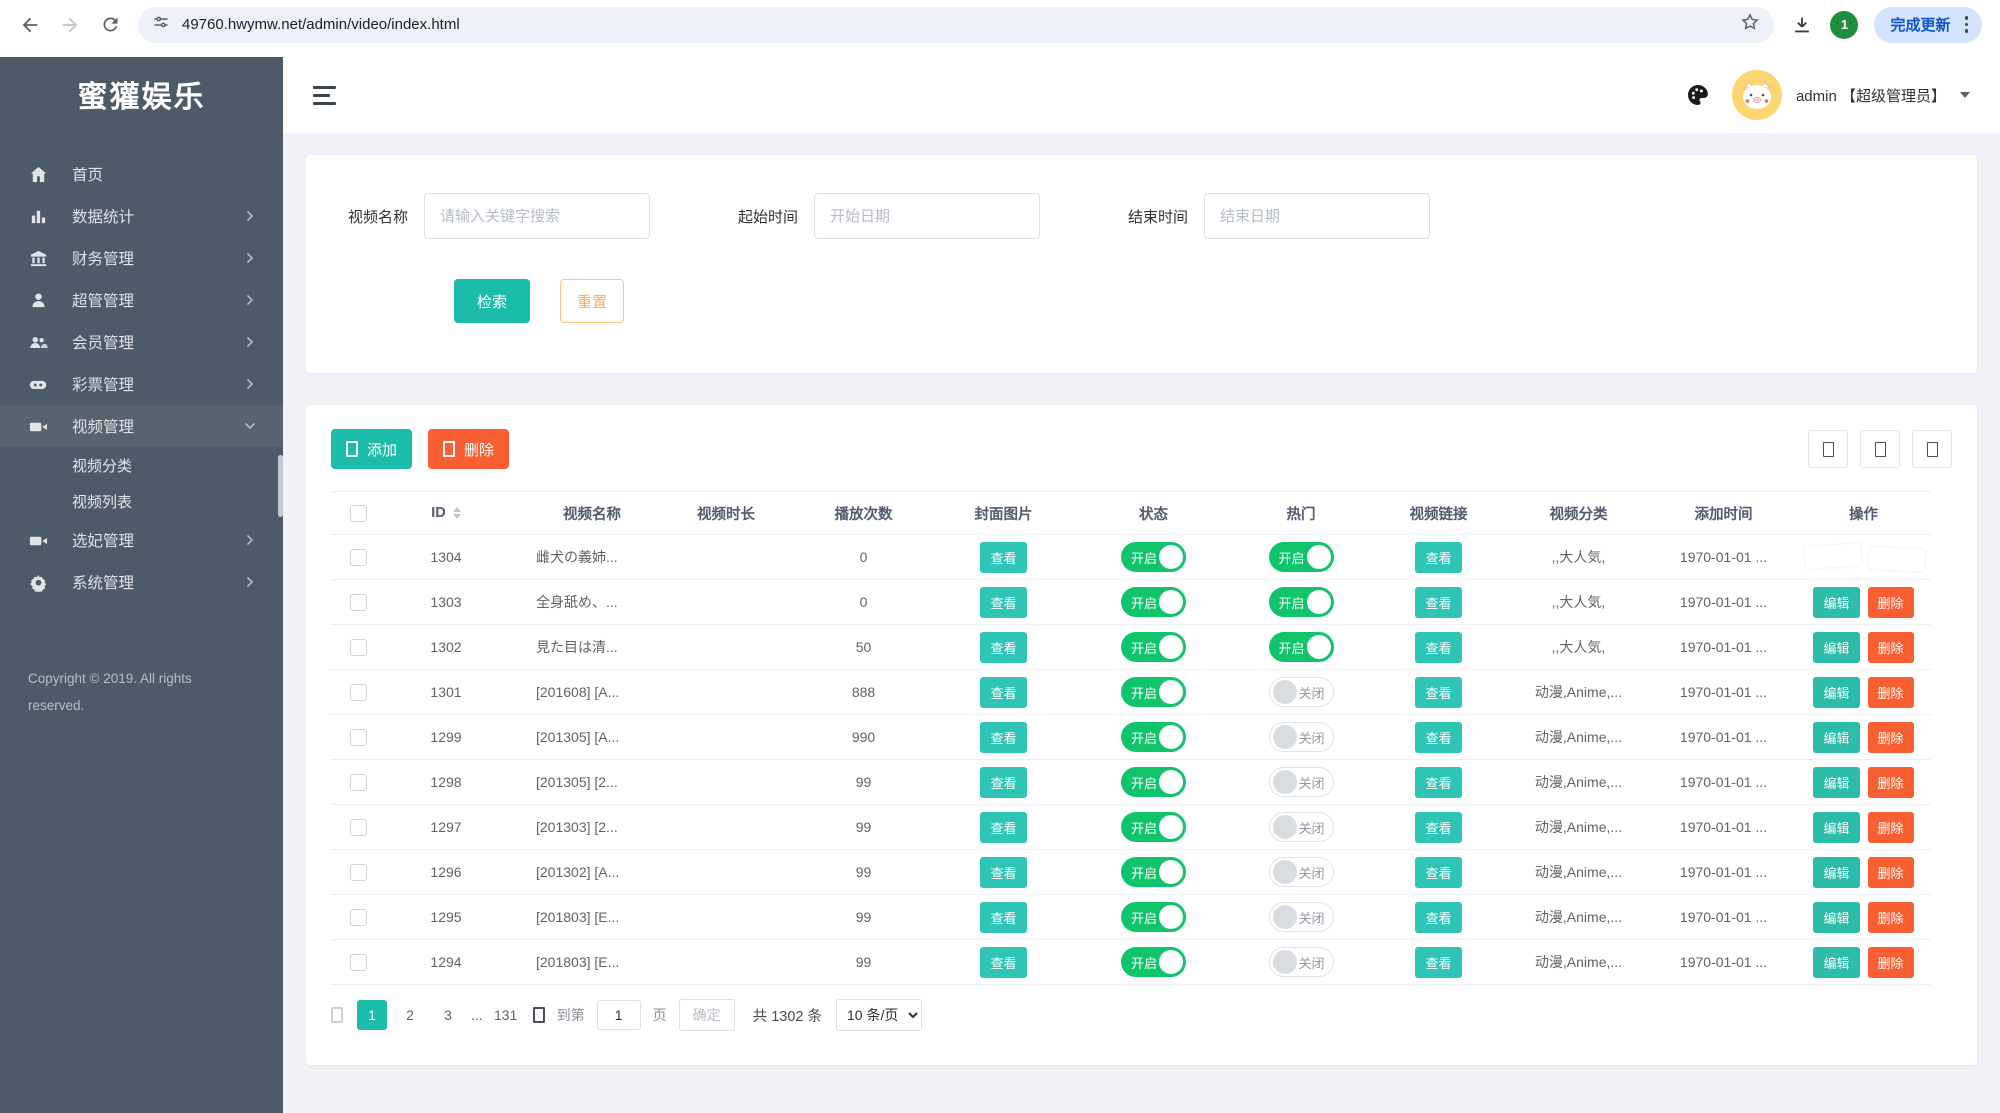 The height and width of the screenshot is (1113, 2000). I want to click on column-header: ID, so click(446, 513).